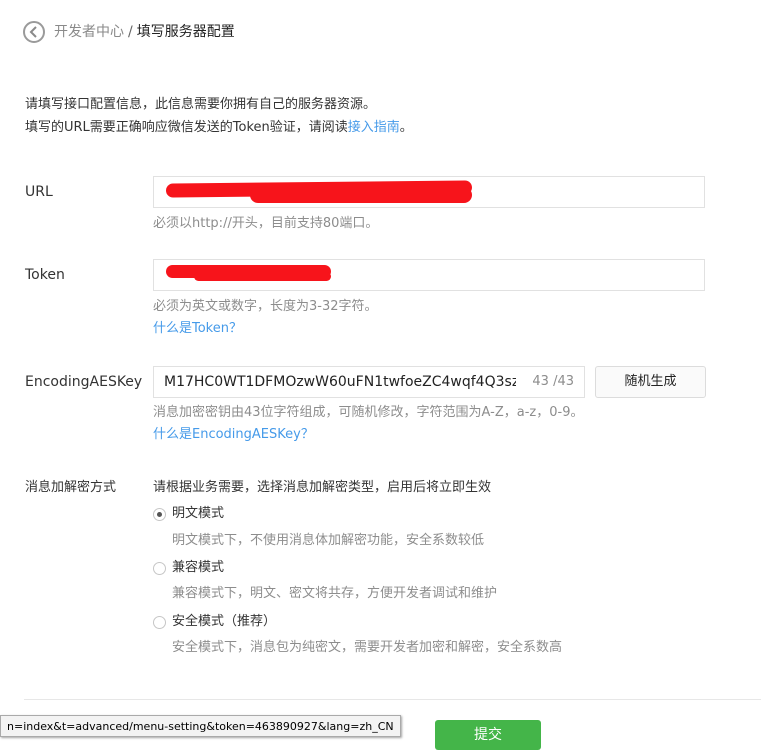 The width and height of the screenshot is (761, 750). I want to click on intro-line-2: 填写的URL需要正确响应微信发送的Token验证，请阅读接入指南。, so click(219, 127).